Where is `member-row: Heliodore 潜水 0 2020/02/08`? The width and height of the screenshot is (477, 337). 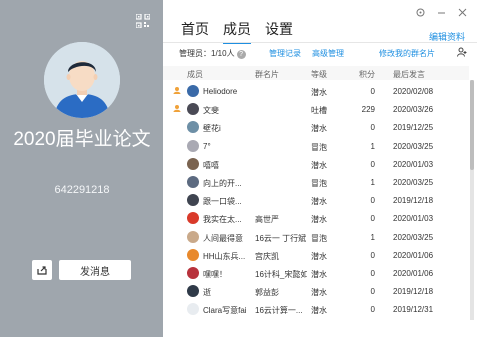 member-row: Heliodore 潜水 0 2020/02/08 is located at coordinates (316, 91).